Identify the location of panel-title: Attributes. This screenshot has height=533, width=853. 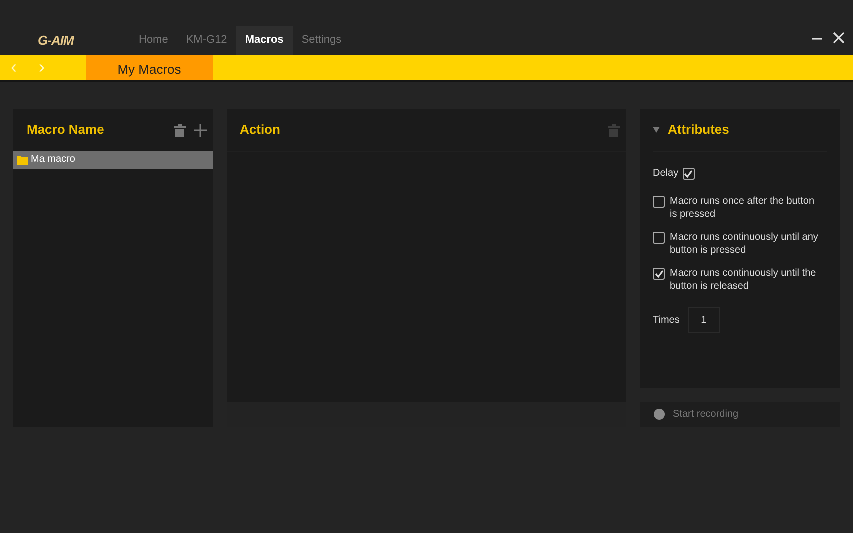
(699, 130).